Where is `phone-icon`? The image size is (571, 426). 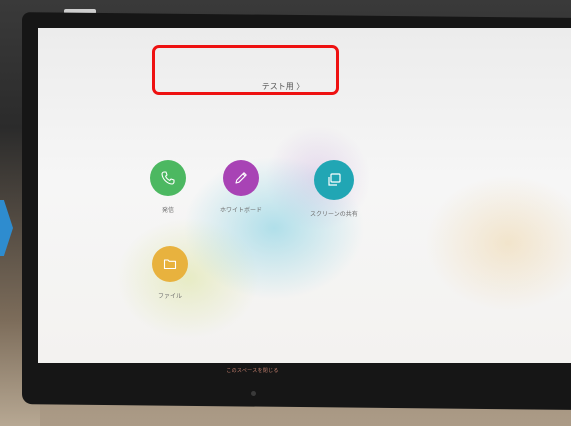
phone-icon is located at coordinates (168, 178).